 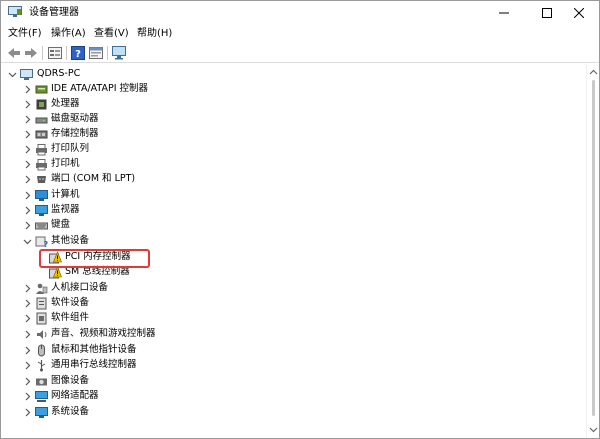 What do you see at coordinates (293, 164) in the screenshot?
I see `tree-item-printer: 打印机` at bounding box center [293, 164].